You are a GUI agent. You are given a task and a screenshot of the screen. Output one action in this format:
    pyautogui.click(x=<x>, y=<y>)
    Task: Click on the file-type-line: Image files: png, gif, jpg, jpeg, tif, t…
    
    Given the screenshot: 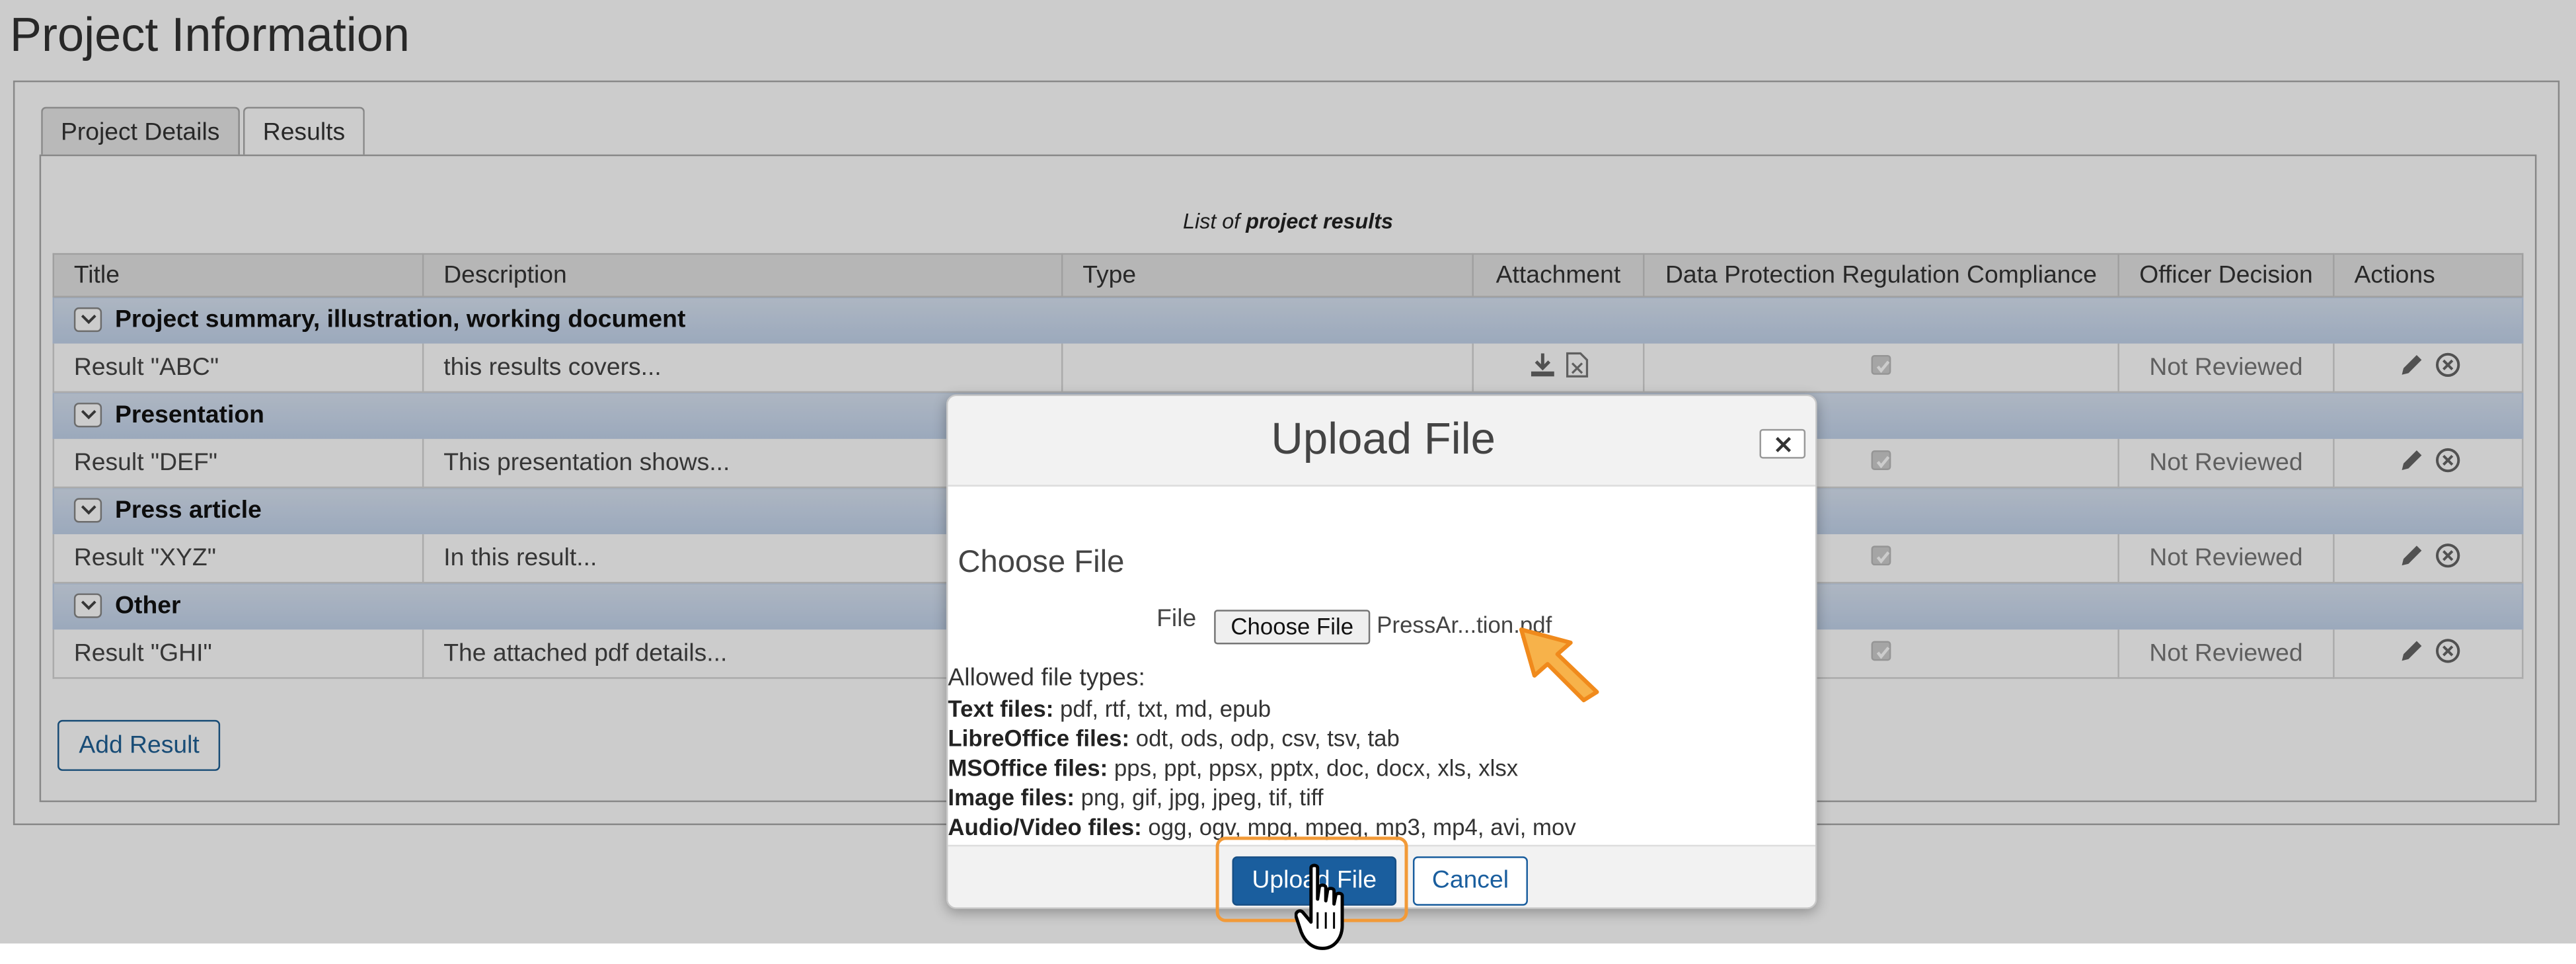 What is the action you would take?
    pyautogui.click(x=1381, y=797)
    